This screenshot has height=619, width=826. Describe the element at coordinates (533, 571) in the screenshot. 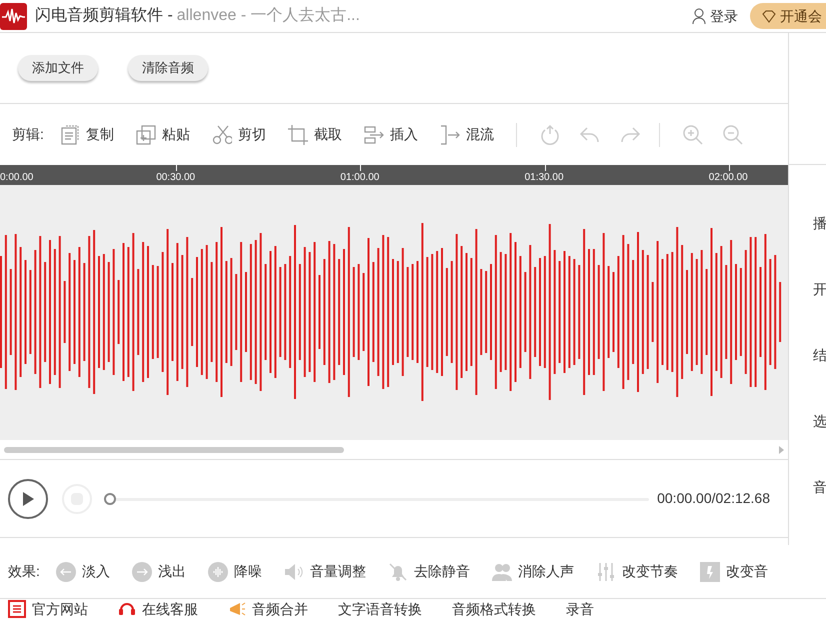

I see `effect-button: 消除人声` at that location.